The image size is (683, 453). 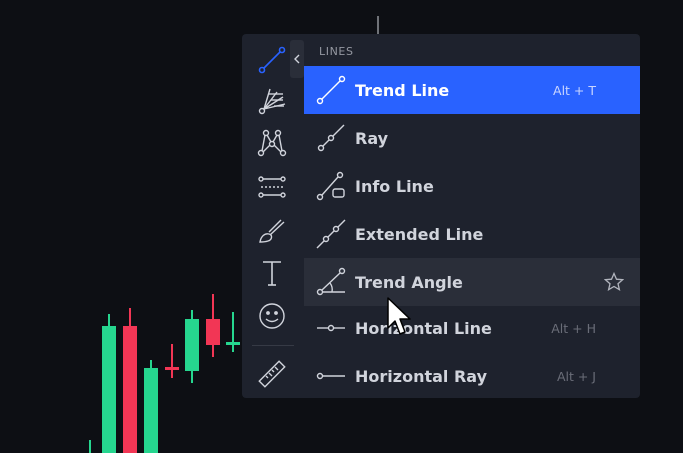 What do you see at coordinates (331, 281) in the screenshot?
I see `trend-angle-icon` at bounding box center [331, 281].